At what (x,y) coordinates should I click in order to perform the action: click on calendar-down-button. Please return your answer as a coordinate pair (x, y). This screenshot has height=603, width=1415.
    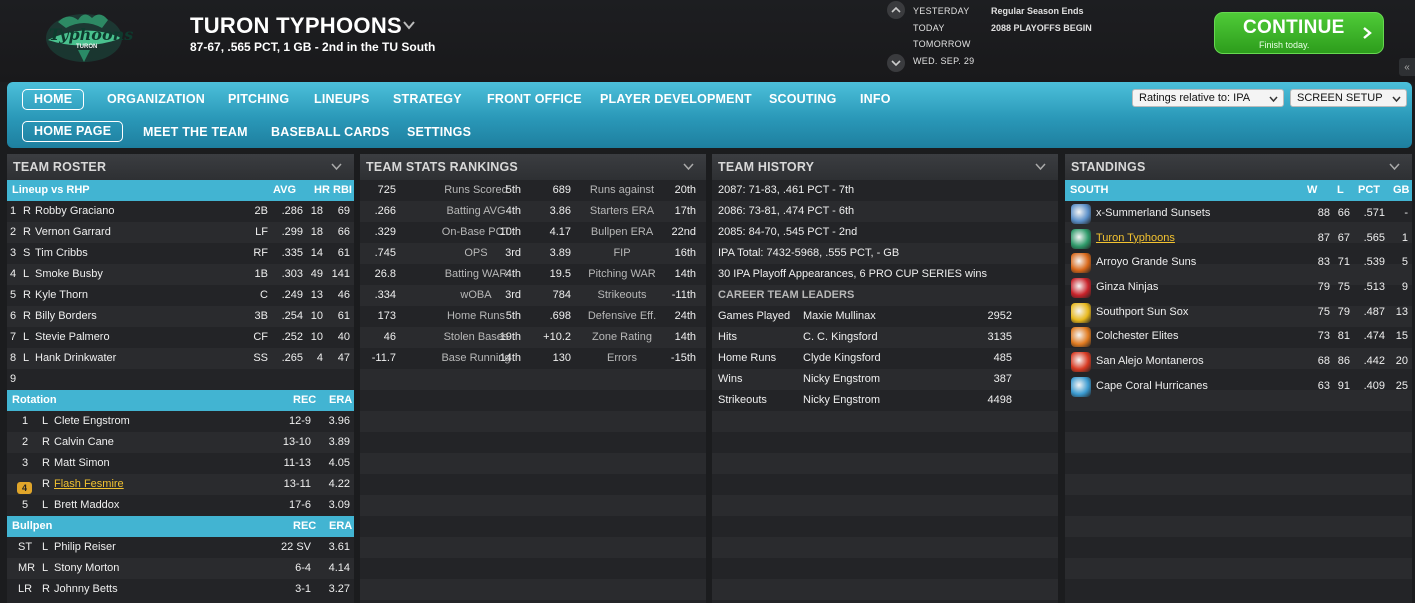
    Looking at the image, I should click on (896, 63).